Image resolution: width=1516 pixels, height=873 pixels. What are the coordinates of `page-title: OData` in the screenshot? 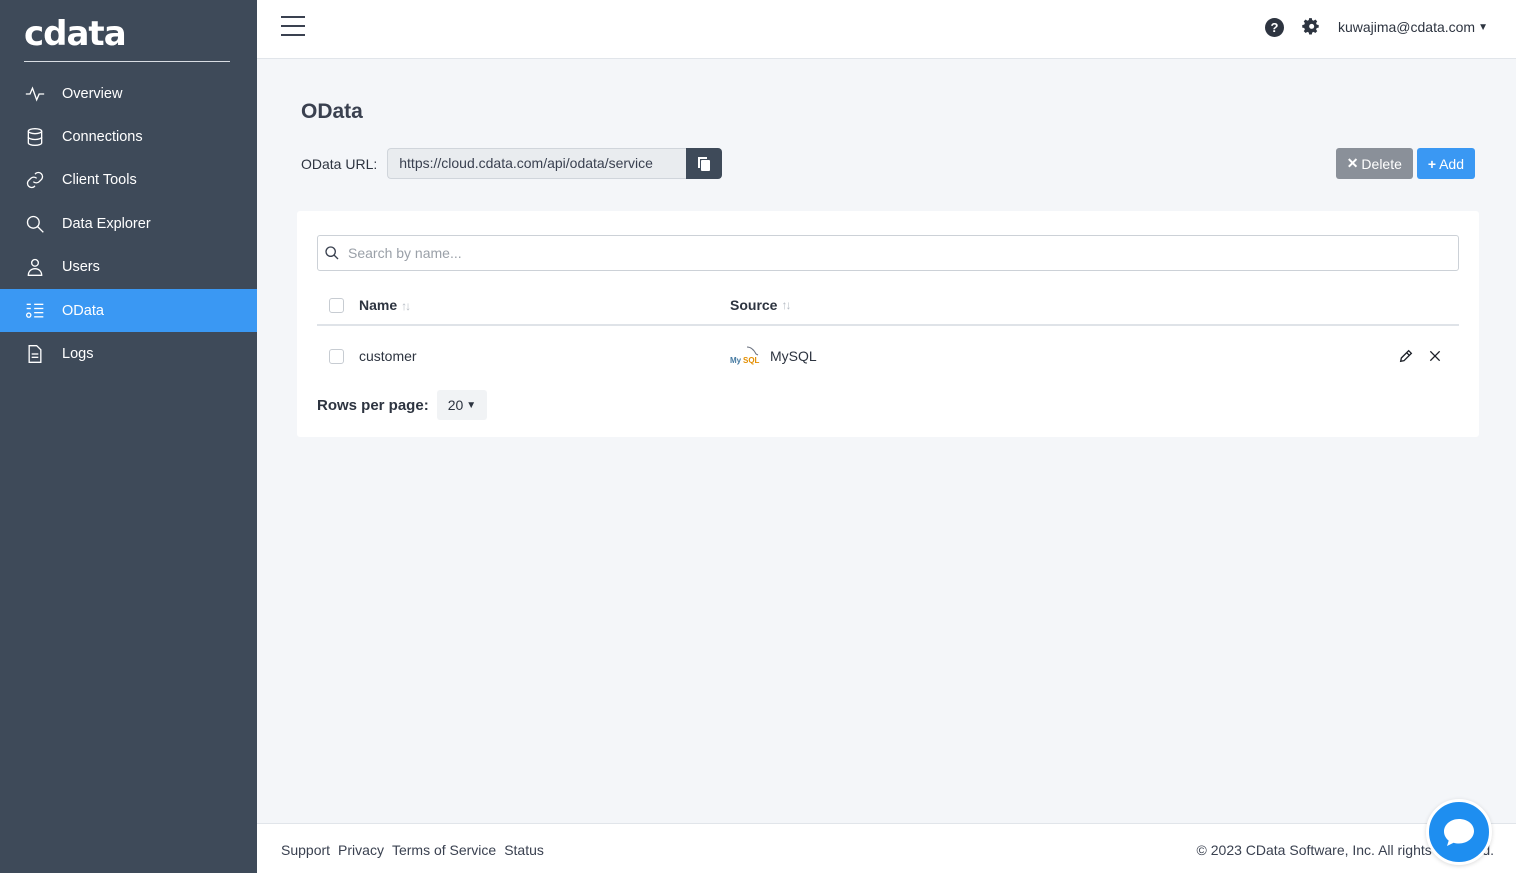 It's located at (332, 111).